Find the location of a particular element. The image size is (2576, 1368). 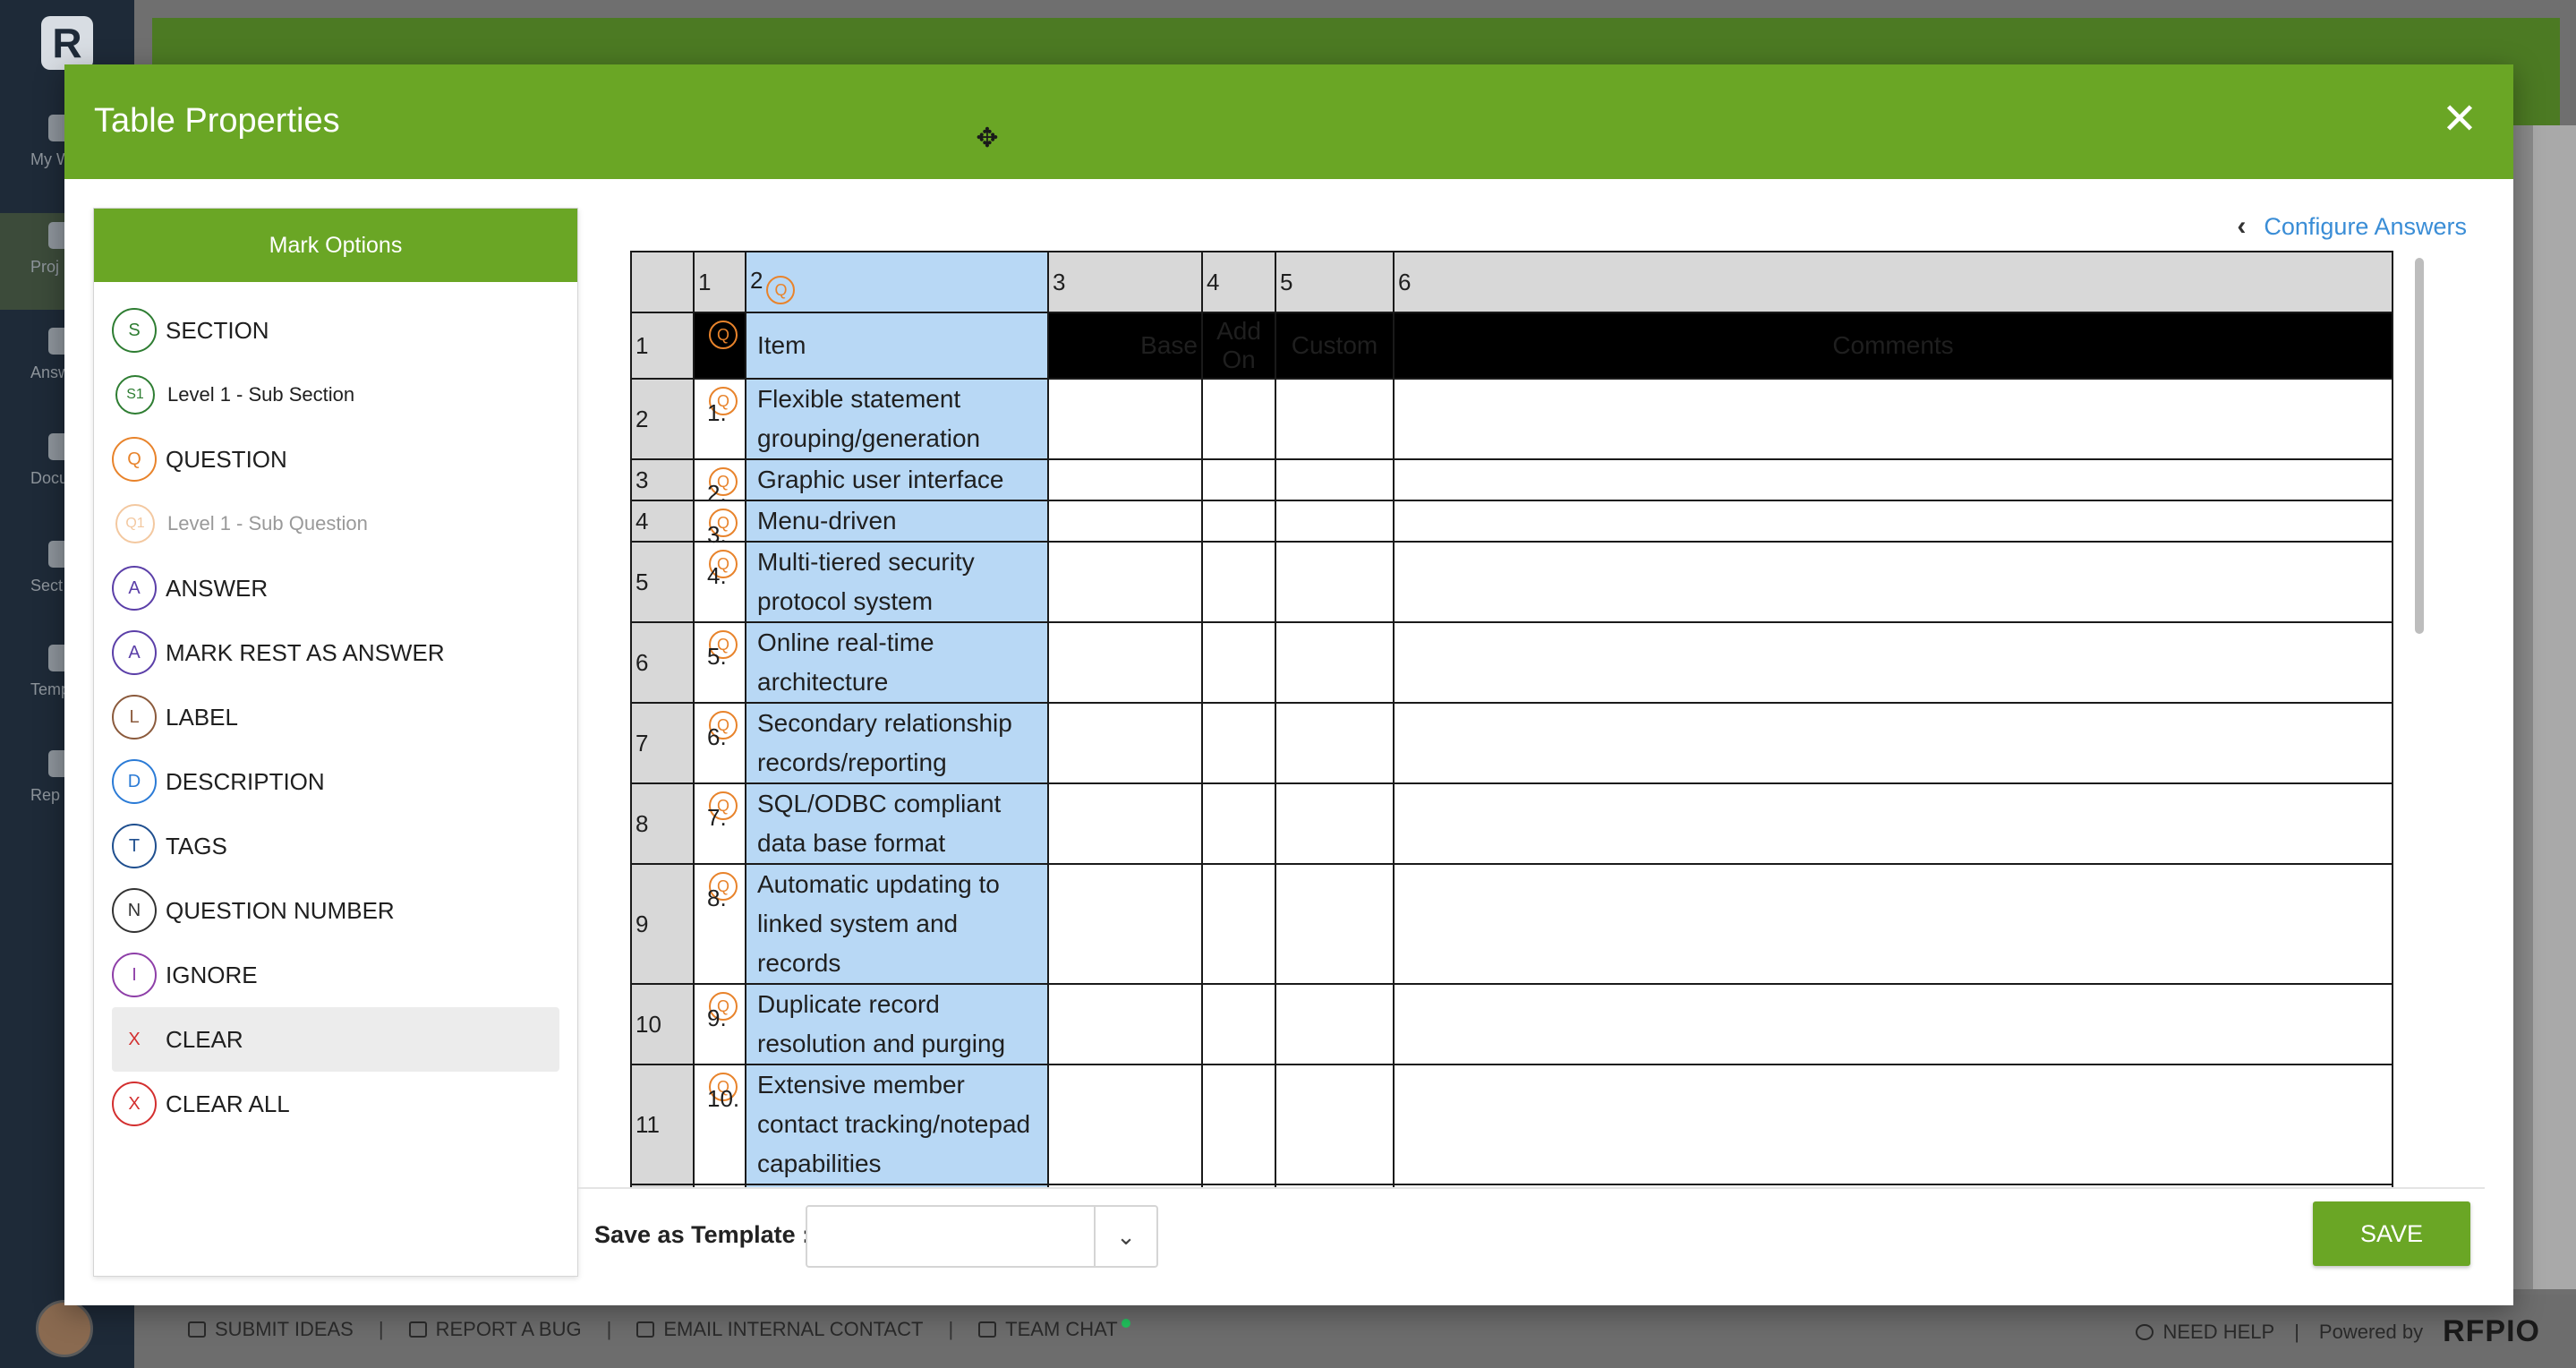

submit-ideas-link: SUBMIT IDEAS is located at coordinates (271, 1329).